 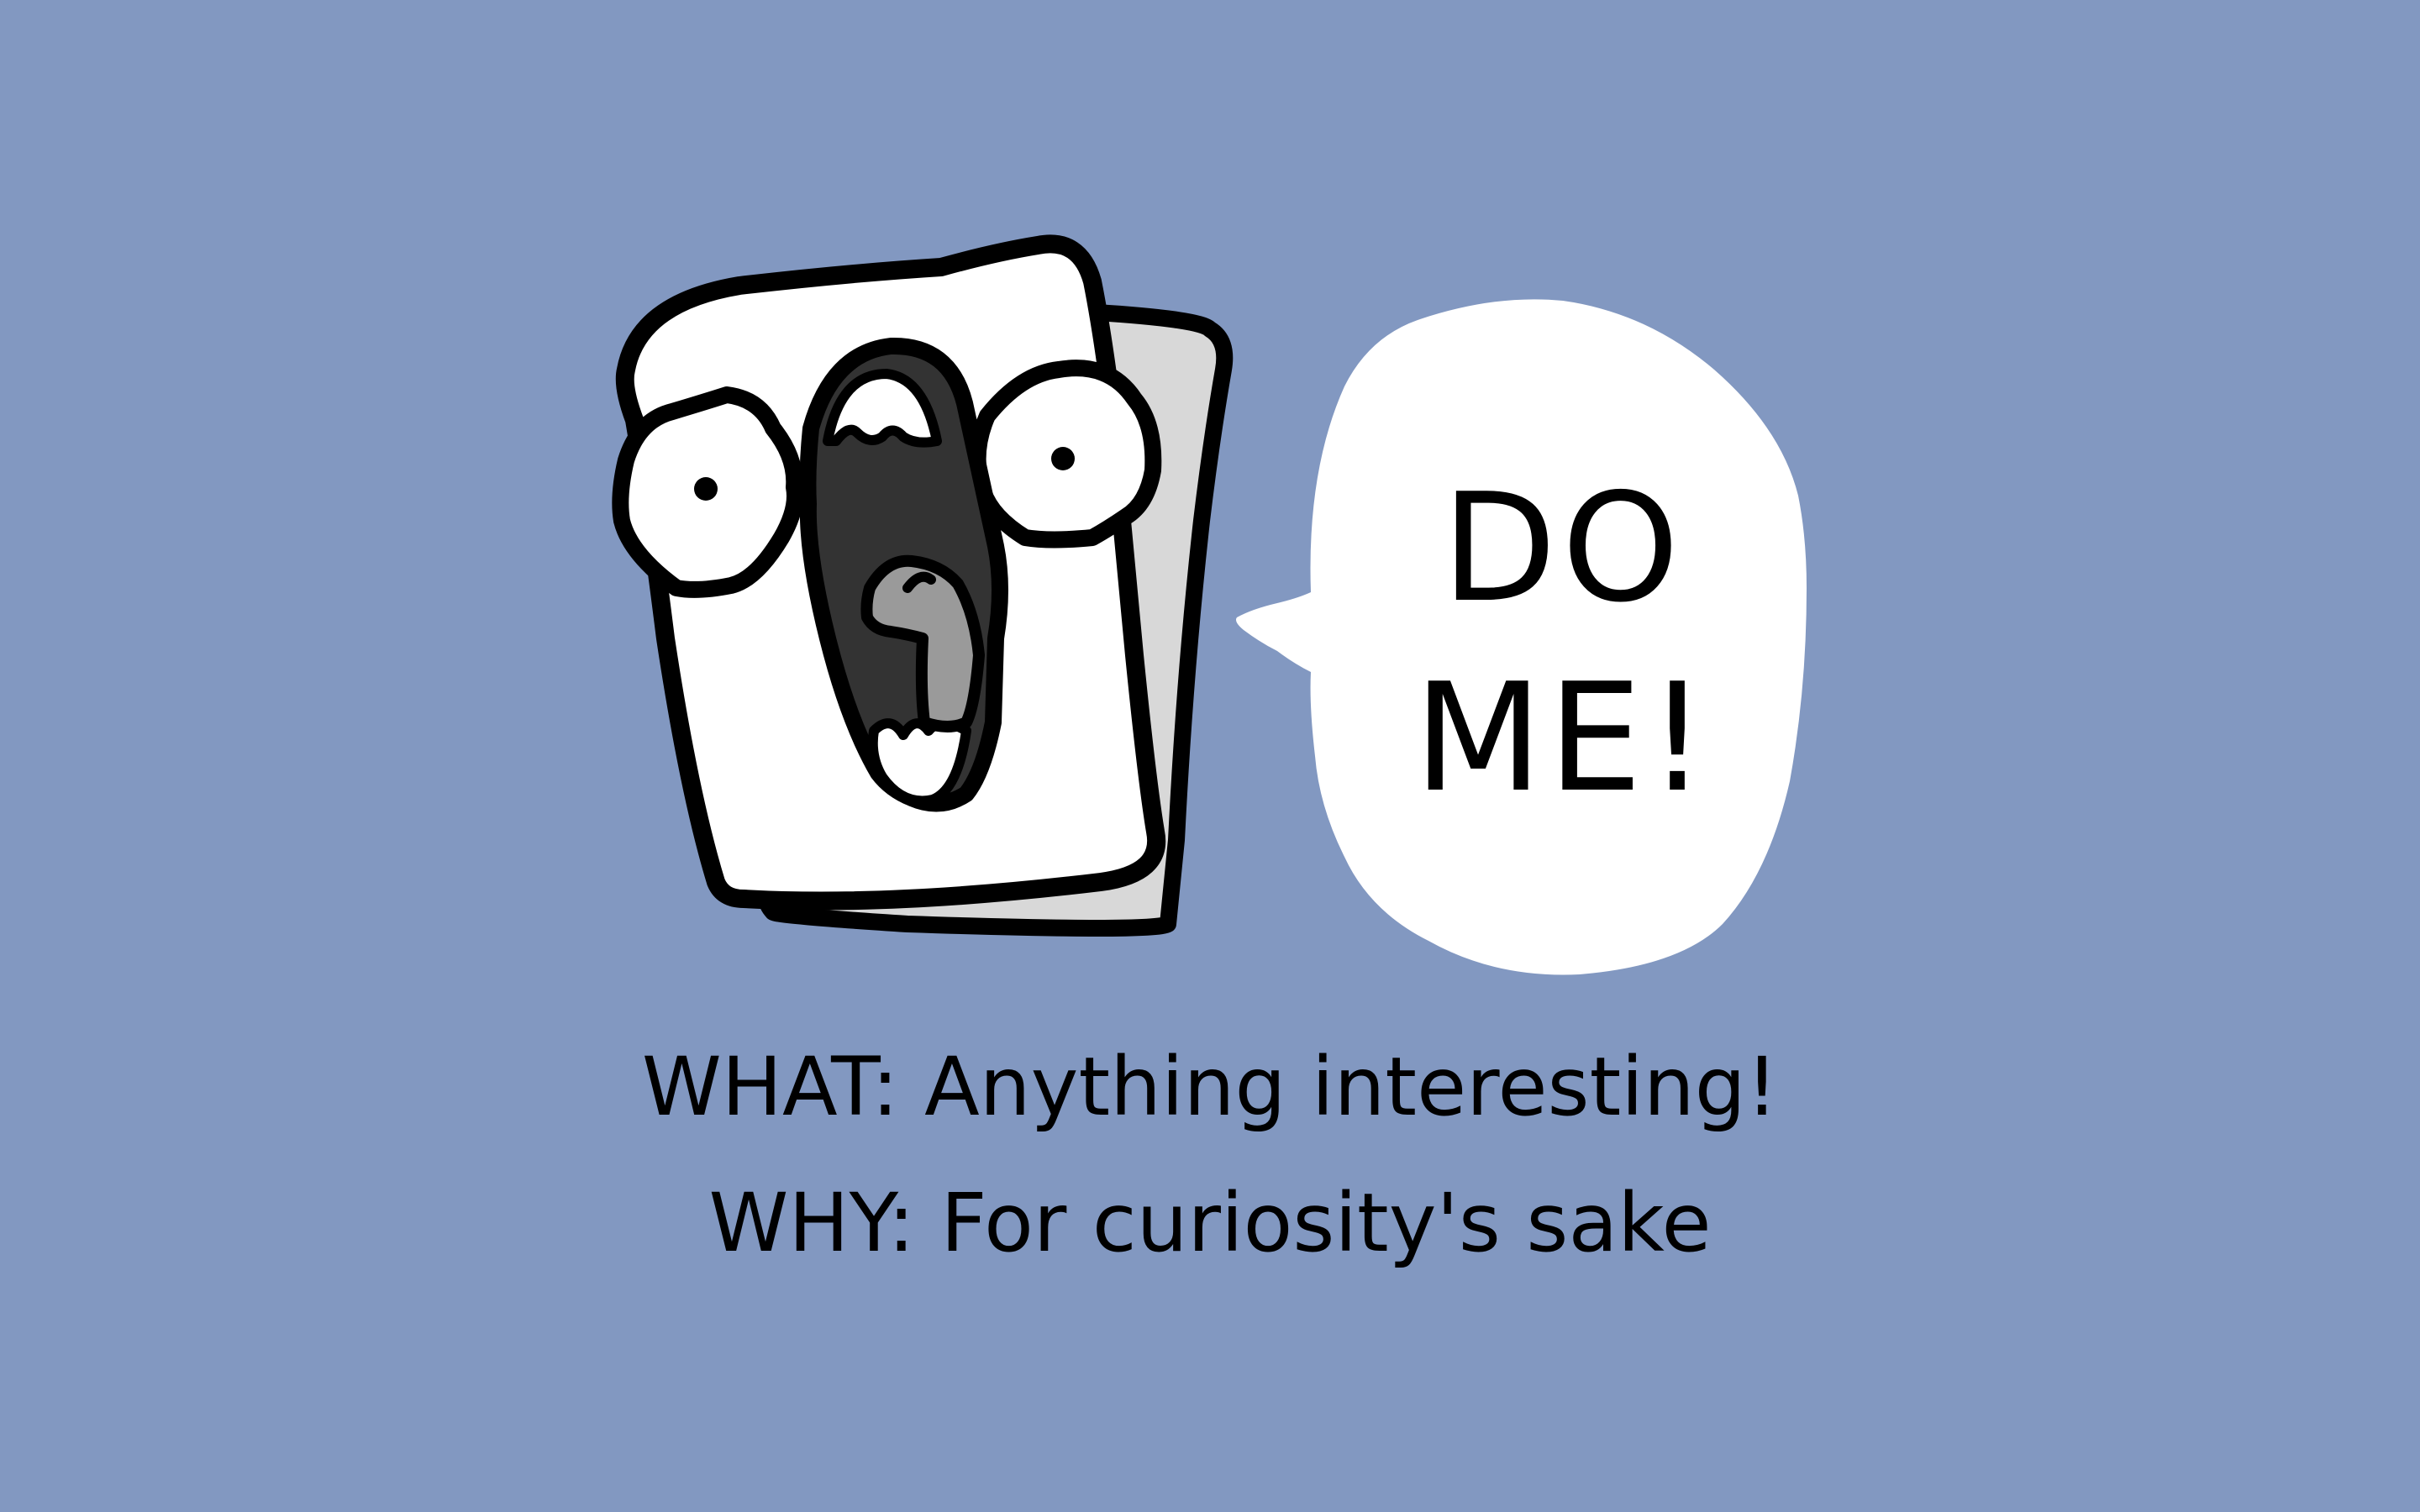 What do you see at coordinates (1063, 458) in the screenshot?
I see `right-pupil` at bounding box center [1063, 458].